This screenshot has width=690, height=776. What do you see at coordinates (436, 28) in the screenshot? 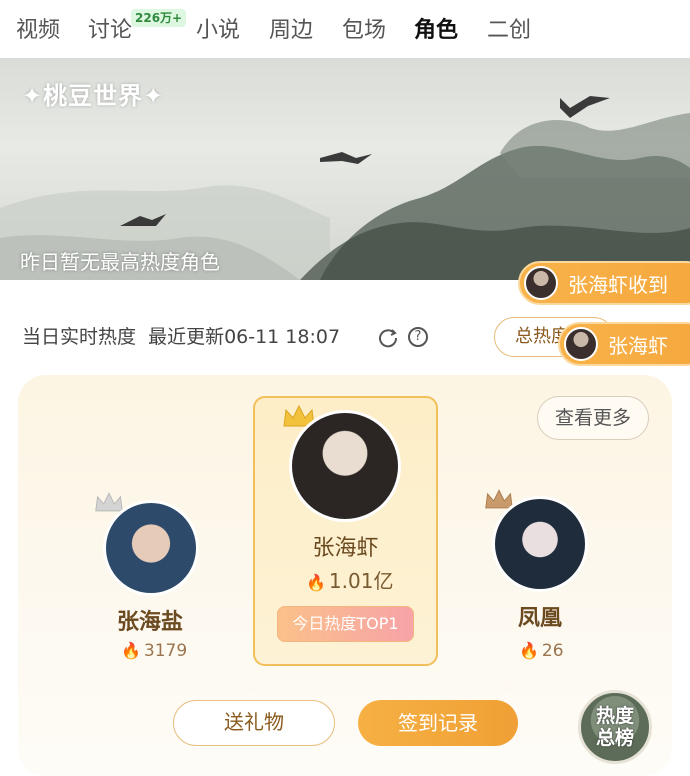
I see `tab-characters: 角色` at bounding box center [436, 28].